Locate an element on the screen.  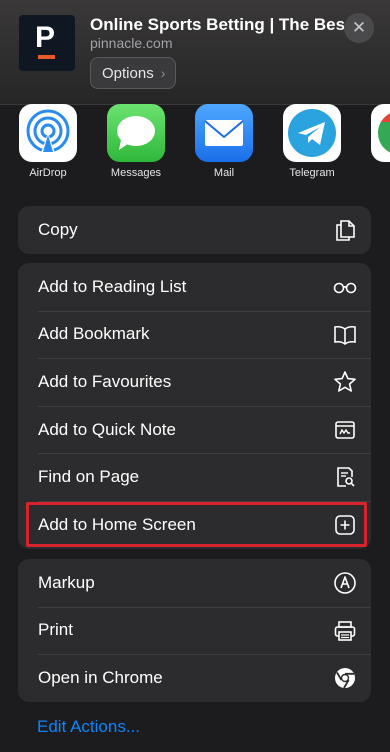
share-apps-row: AirDrop Messages Mail Telegram is located at coordinates (195, 143).